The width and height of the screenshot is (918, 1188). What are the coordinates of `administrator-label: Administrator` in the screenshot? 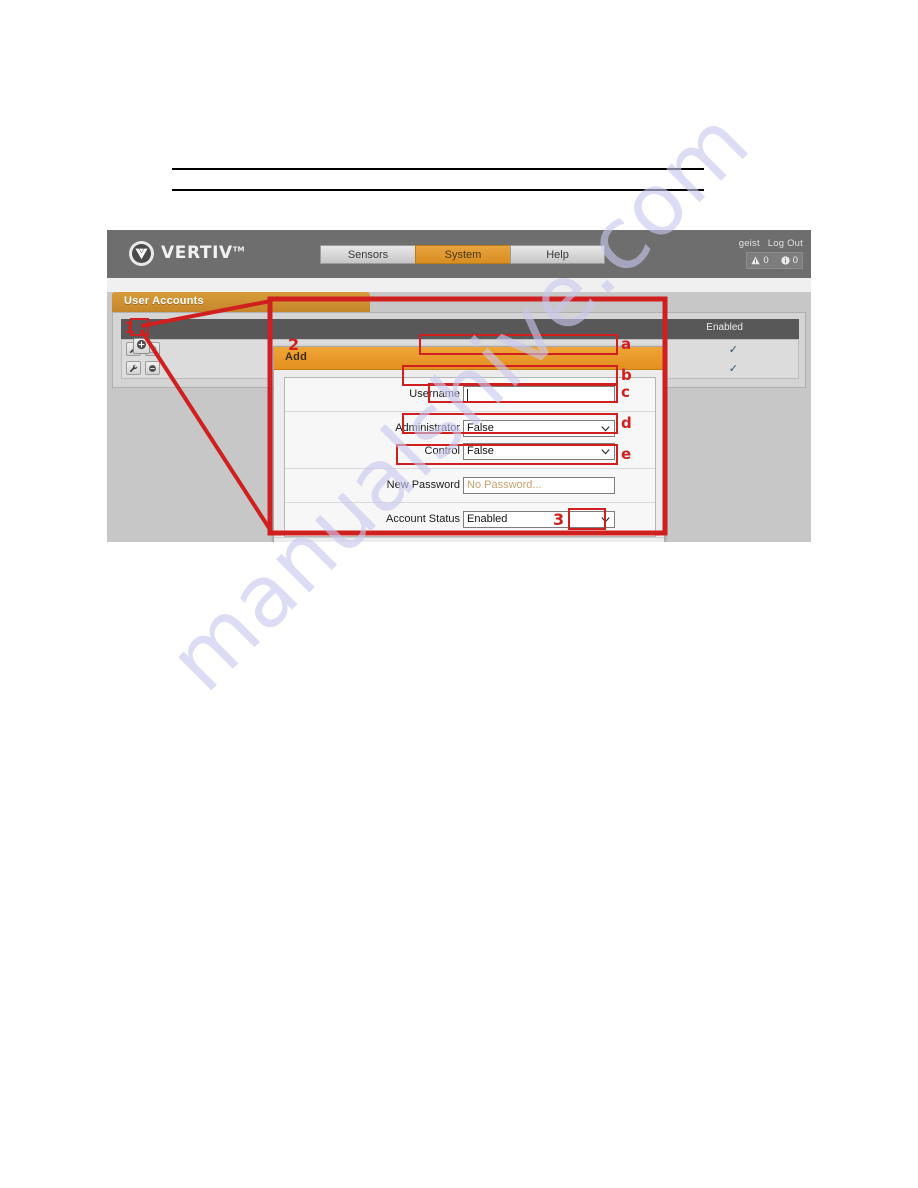 It's located at (427, 428).